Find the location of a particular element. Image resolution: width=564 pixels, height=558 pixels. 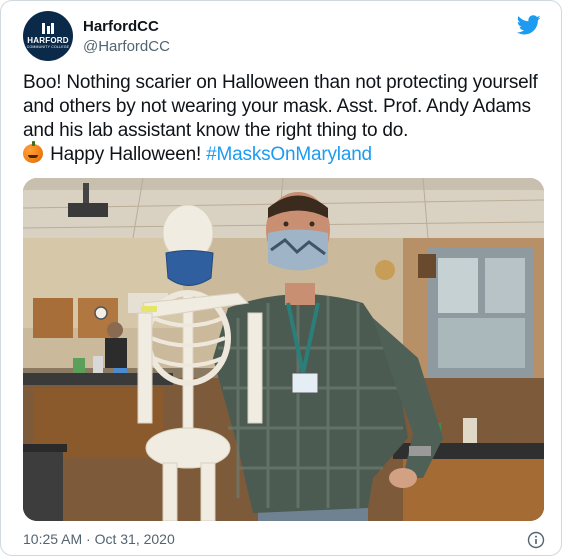

avatar-logo-subtext: COMMUNITY COLLEGE is located at coordinates (48, 46).